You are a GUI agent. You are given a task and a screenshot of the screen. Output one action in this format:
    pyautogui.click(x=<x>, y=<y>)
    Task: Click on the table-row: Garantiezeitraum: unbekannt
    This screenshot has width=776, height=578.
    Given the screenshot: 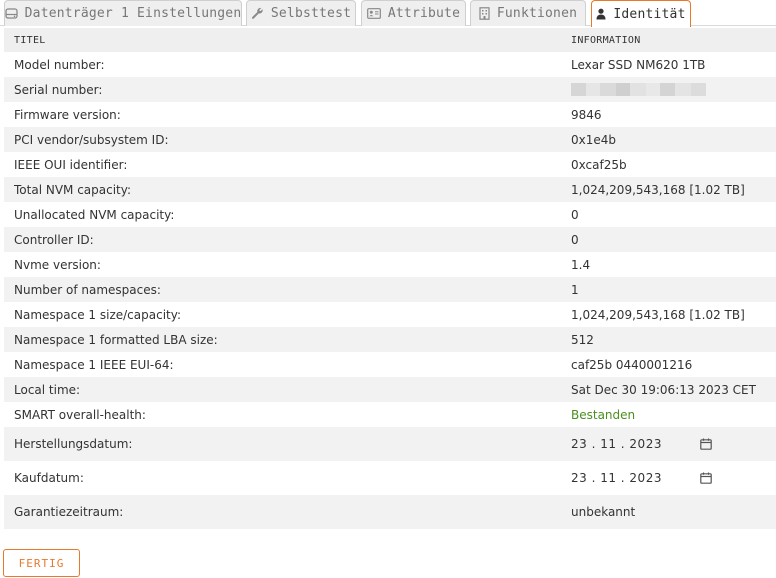 What is the action you would take?
    pyautogui.click(x=390, y=512)
    